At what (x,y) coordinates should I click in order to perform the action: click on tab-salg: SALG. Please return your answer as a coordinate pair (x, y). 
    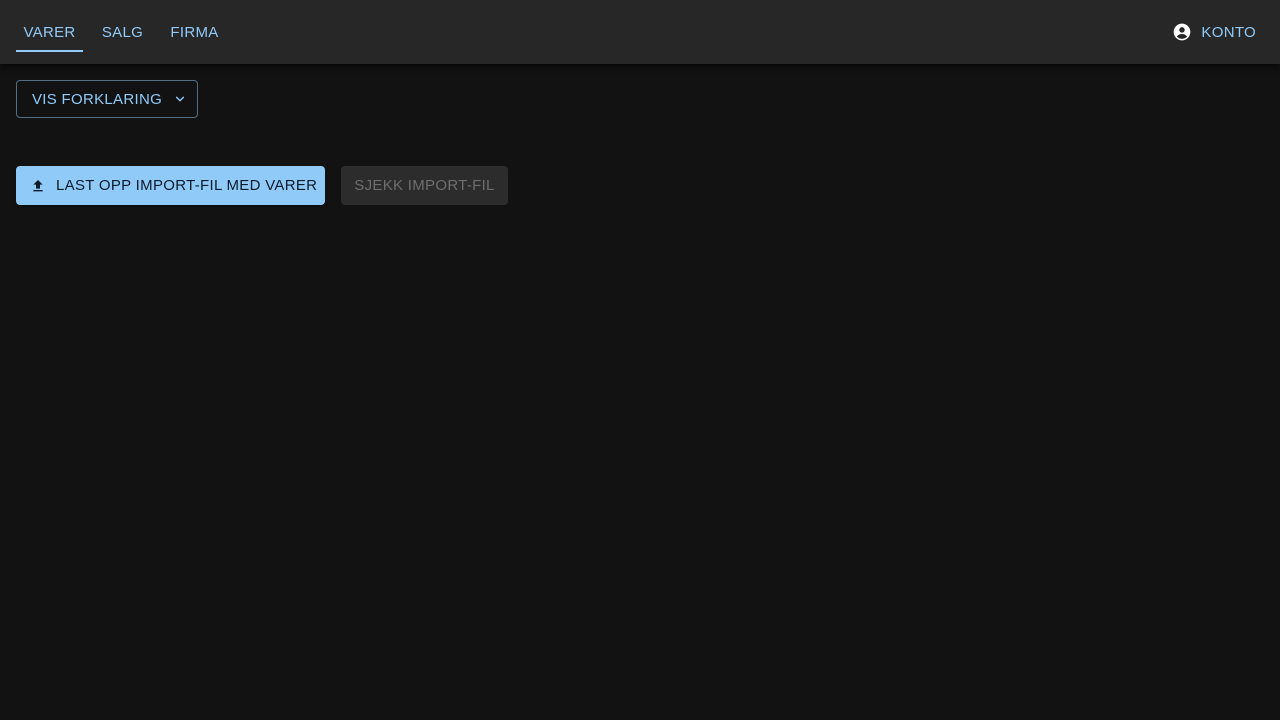
    Looking at the image, I should click on (122, 32).